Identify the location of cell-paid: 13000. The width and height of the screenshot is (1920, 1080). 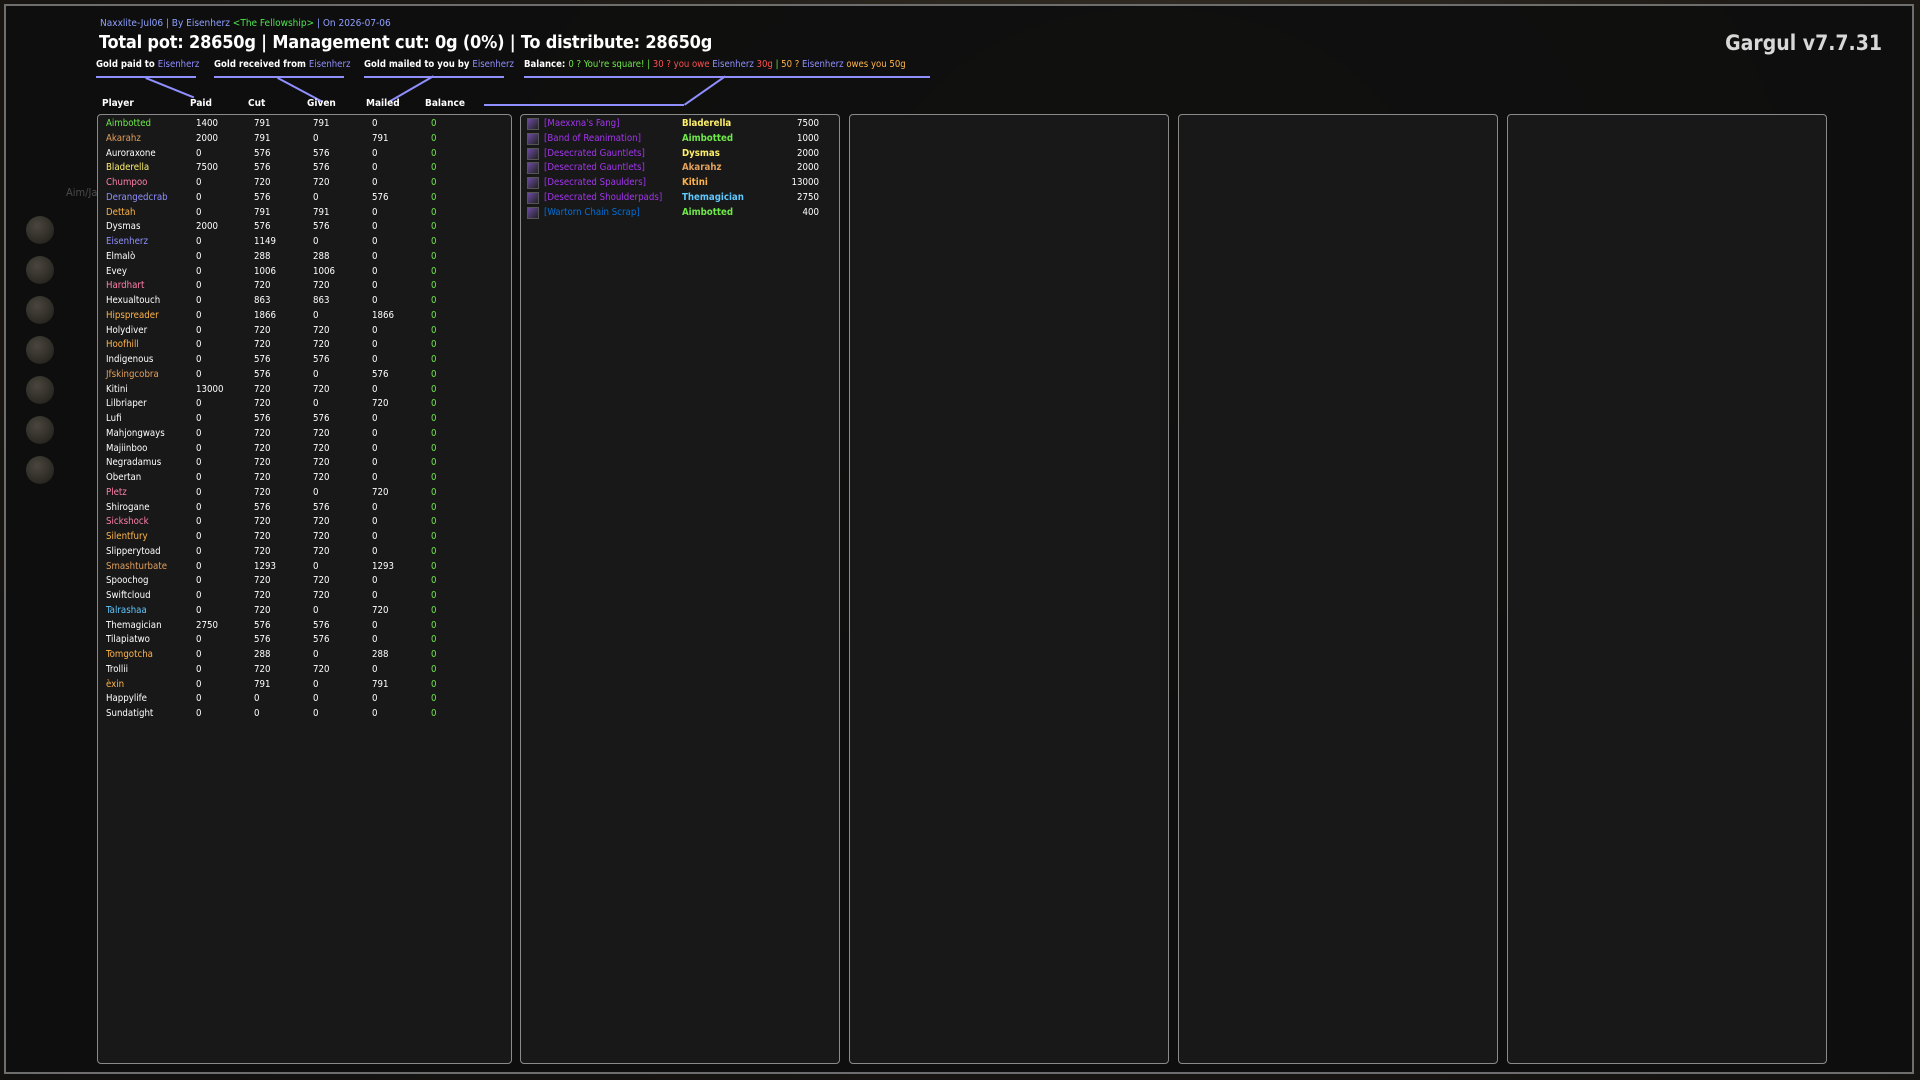
(210, 389).